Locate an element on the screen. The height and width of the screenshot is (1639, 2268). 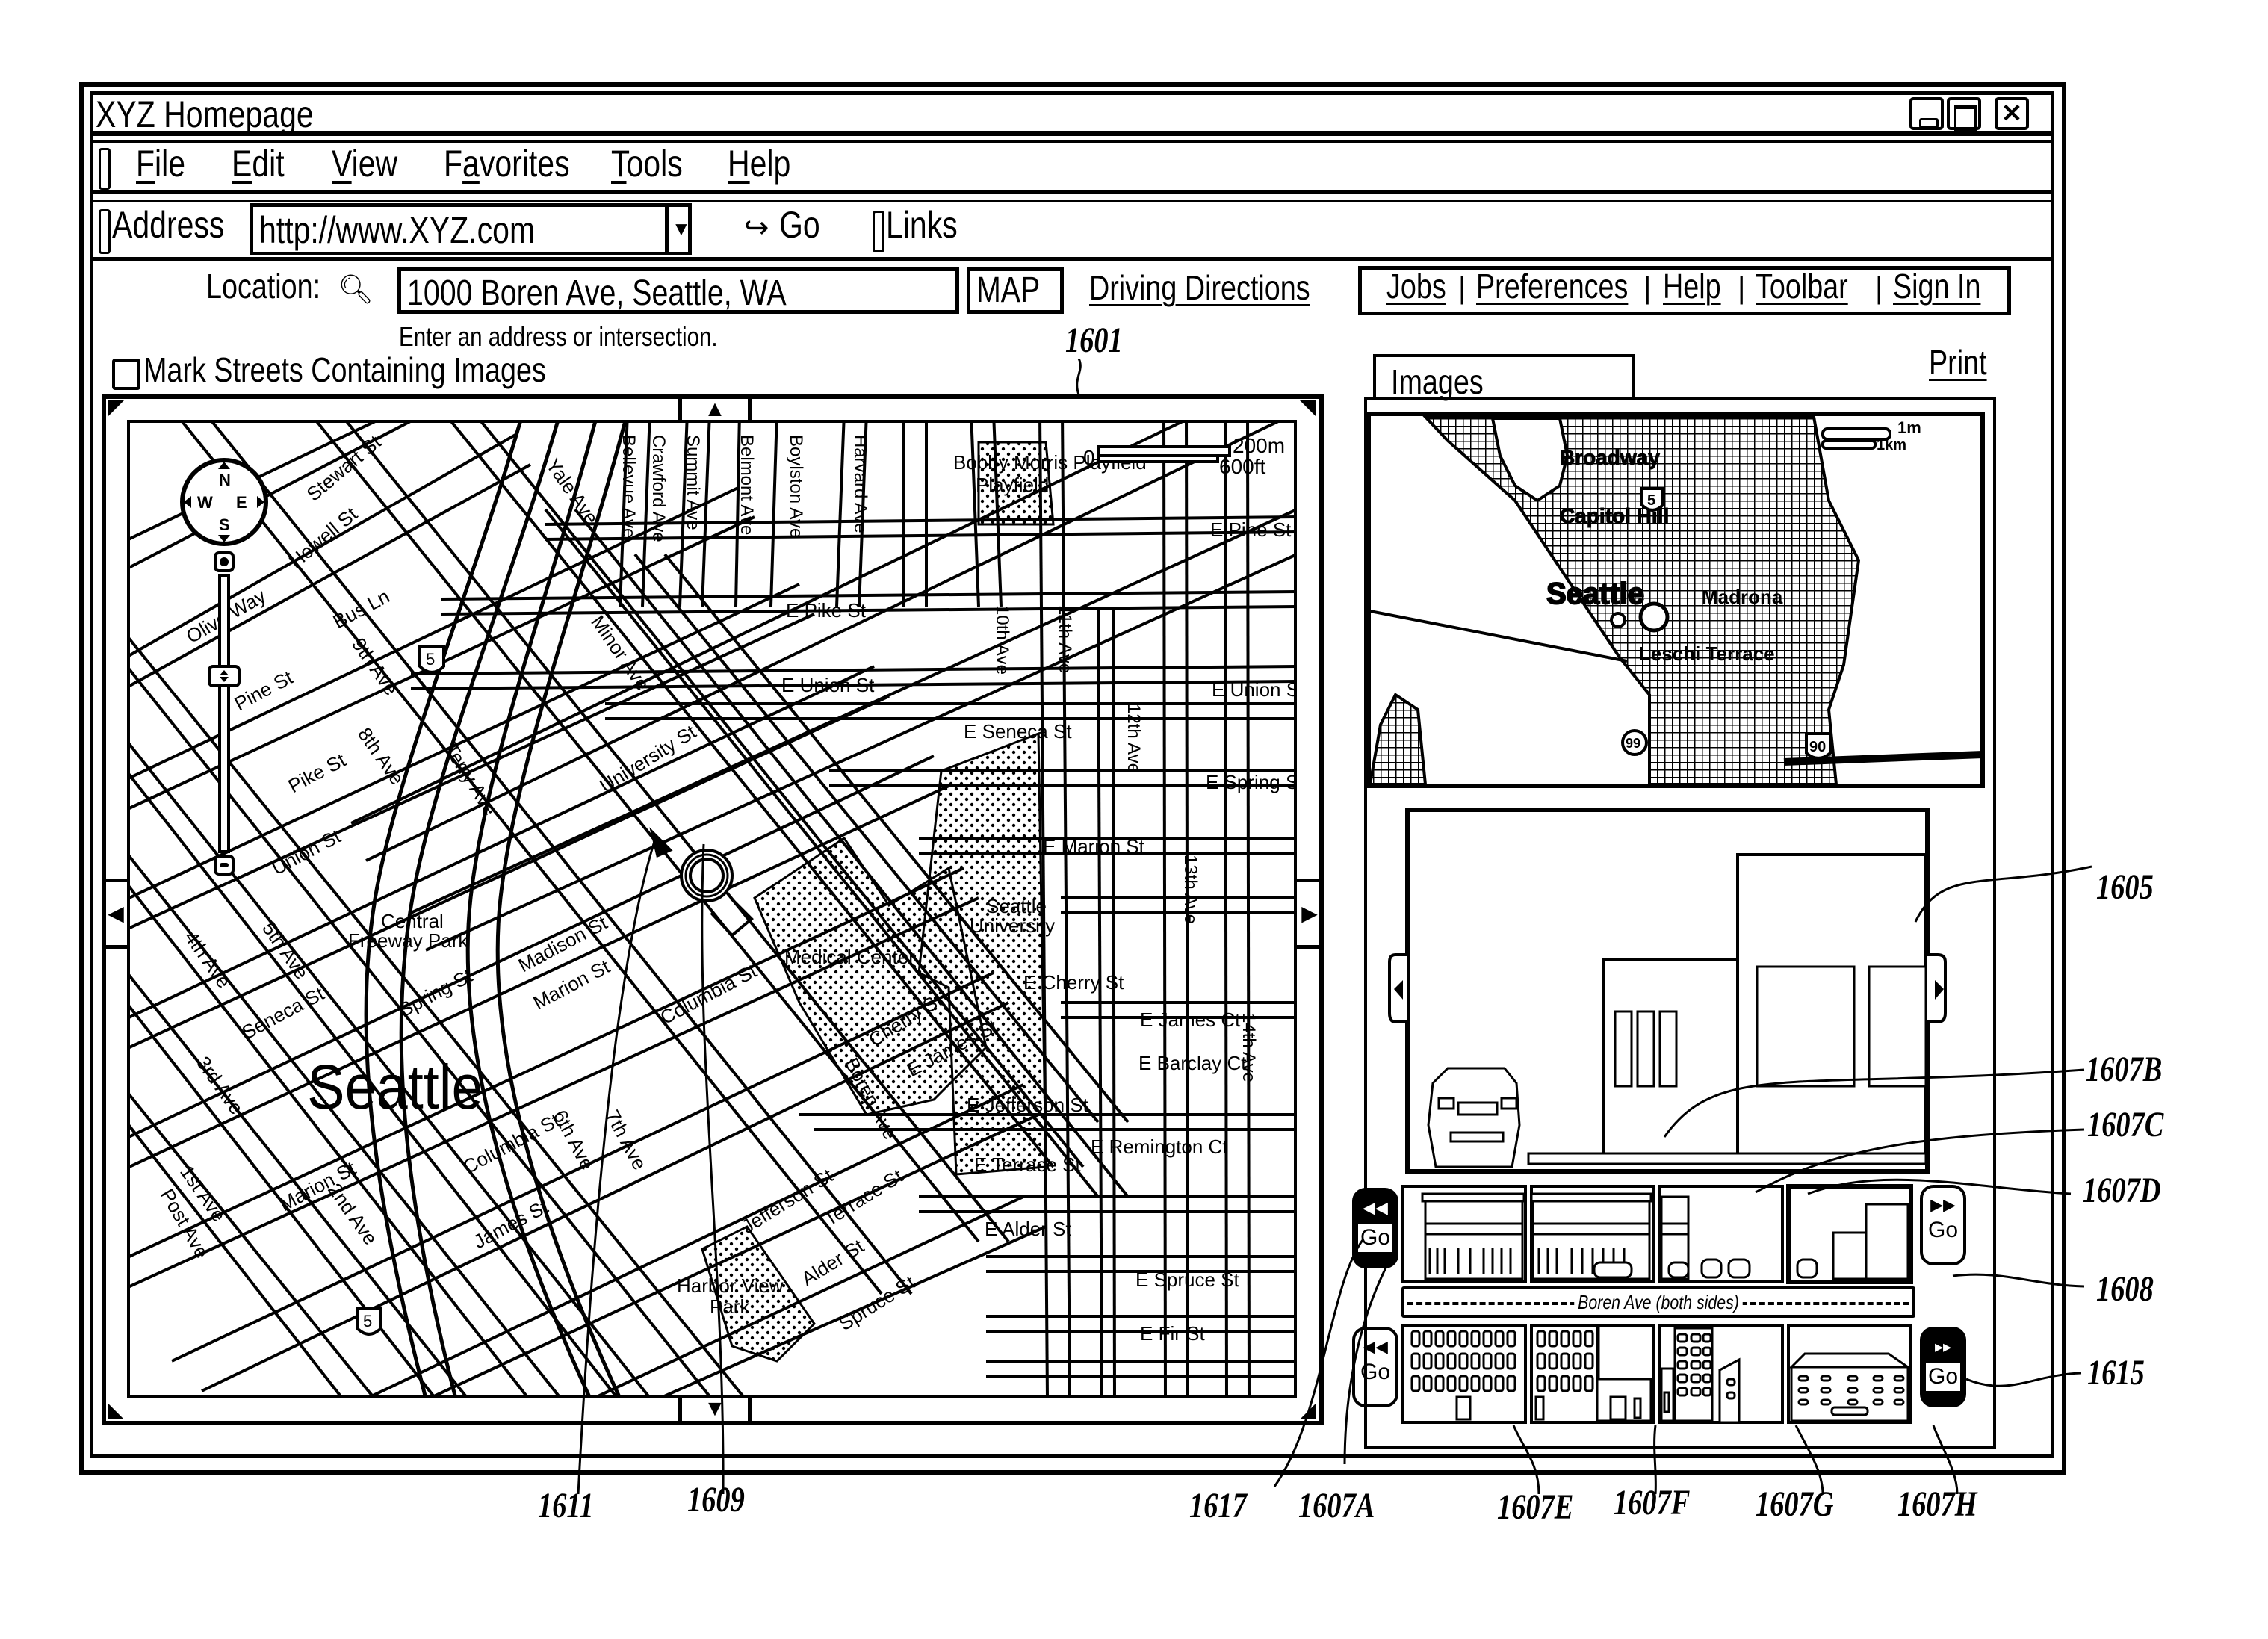
ref-numeral-main-image: 1605 is located at coordinates (2125, 887).